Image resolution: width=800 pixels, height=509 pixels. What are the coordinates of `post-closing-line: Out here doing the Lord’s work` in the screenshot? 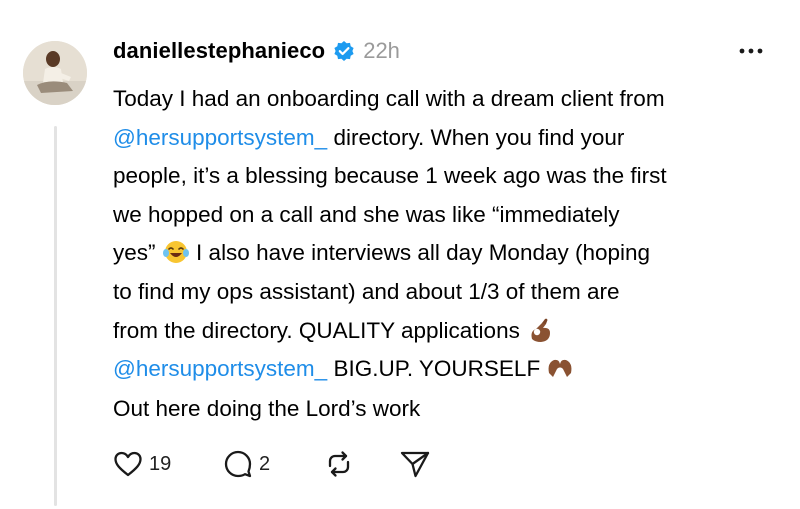 It's located at (267, 408).